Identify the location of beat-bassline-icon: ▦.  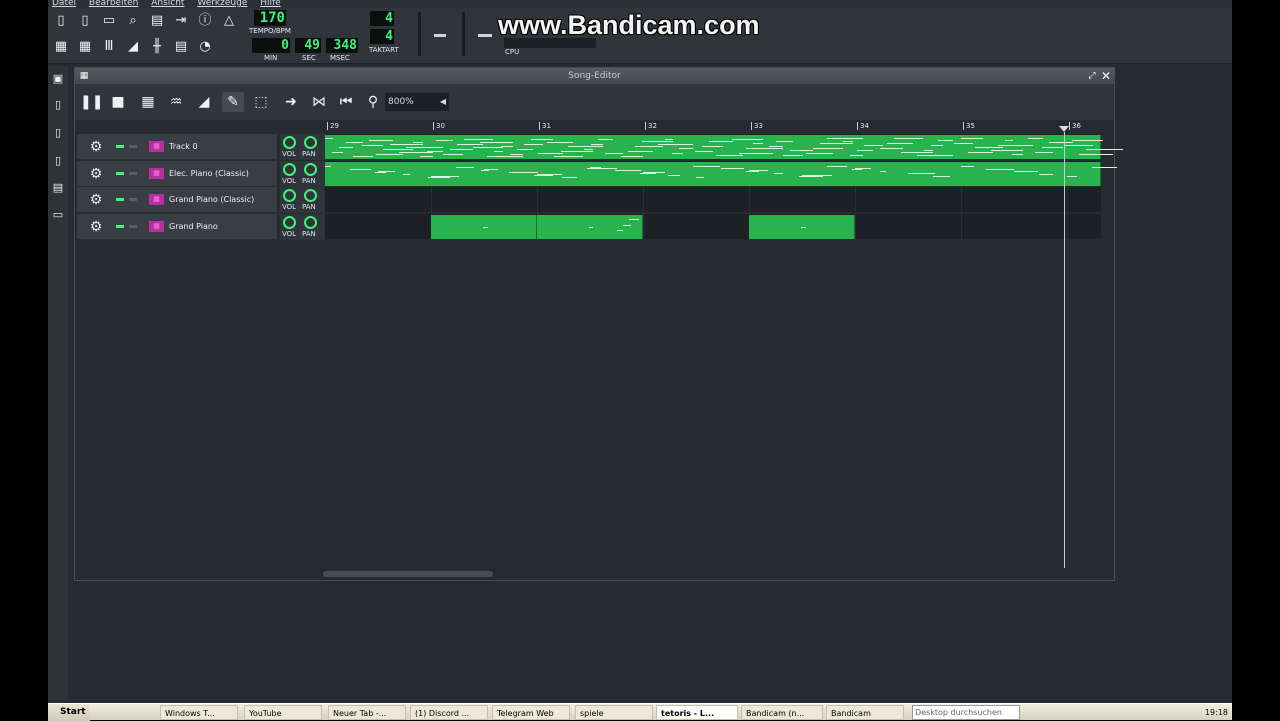
(85, 47).